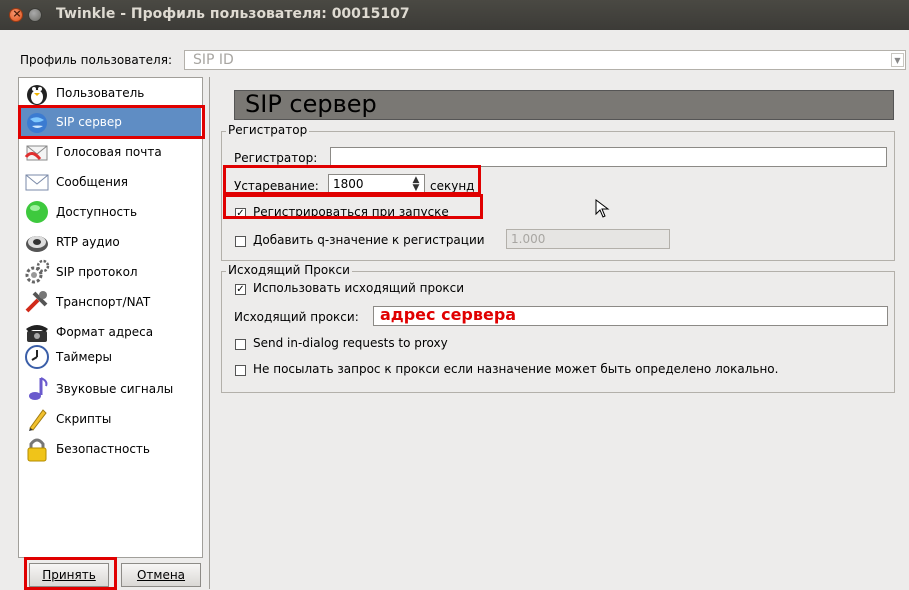 This screenshot has height=590, width=909. Describe the element at coordinates (36, 153) in the screenshot. I see `voicemail-icon` at that location.